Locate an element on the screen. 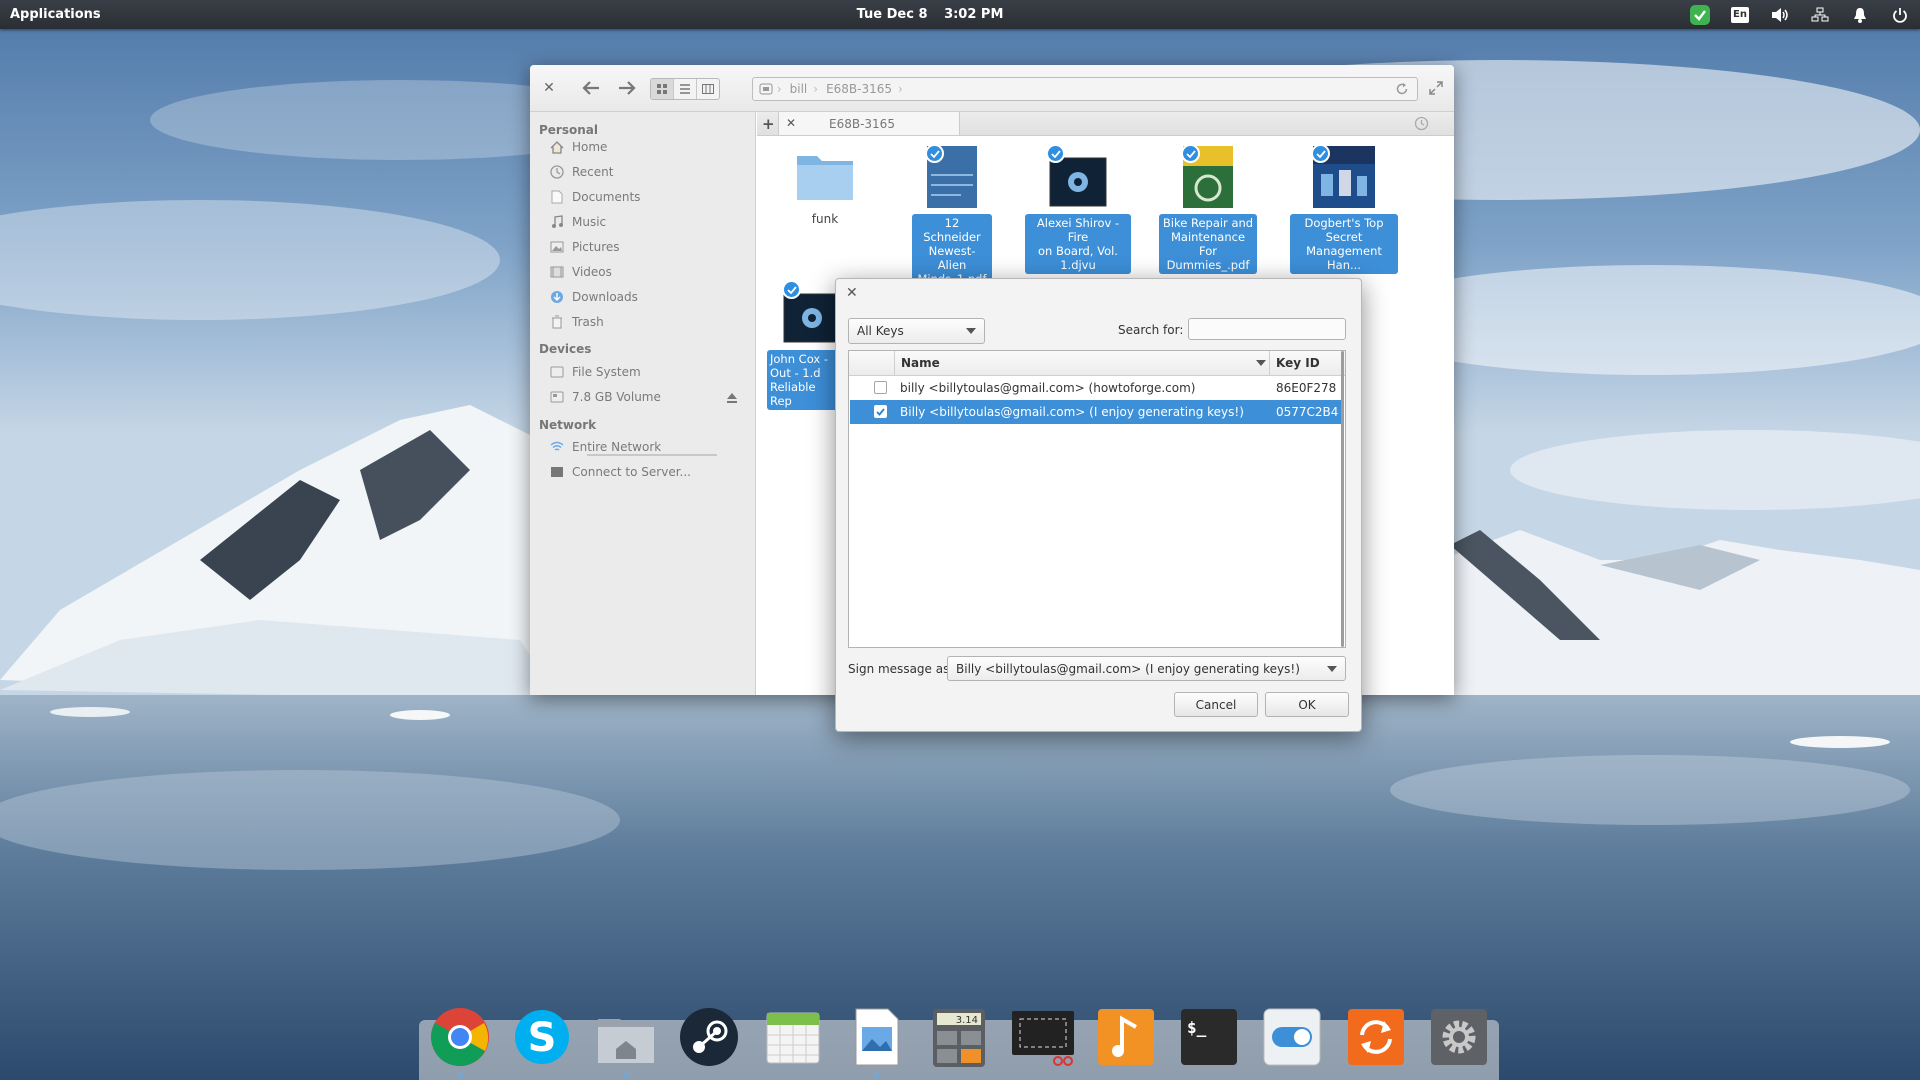  screenshot-icon is located at coordinates (1043, 1037).